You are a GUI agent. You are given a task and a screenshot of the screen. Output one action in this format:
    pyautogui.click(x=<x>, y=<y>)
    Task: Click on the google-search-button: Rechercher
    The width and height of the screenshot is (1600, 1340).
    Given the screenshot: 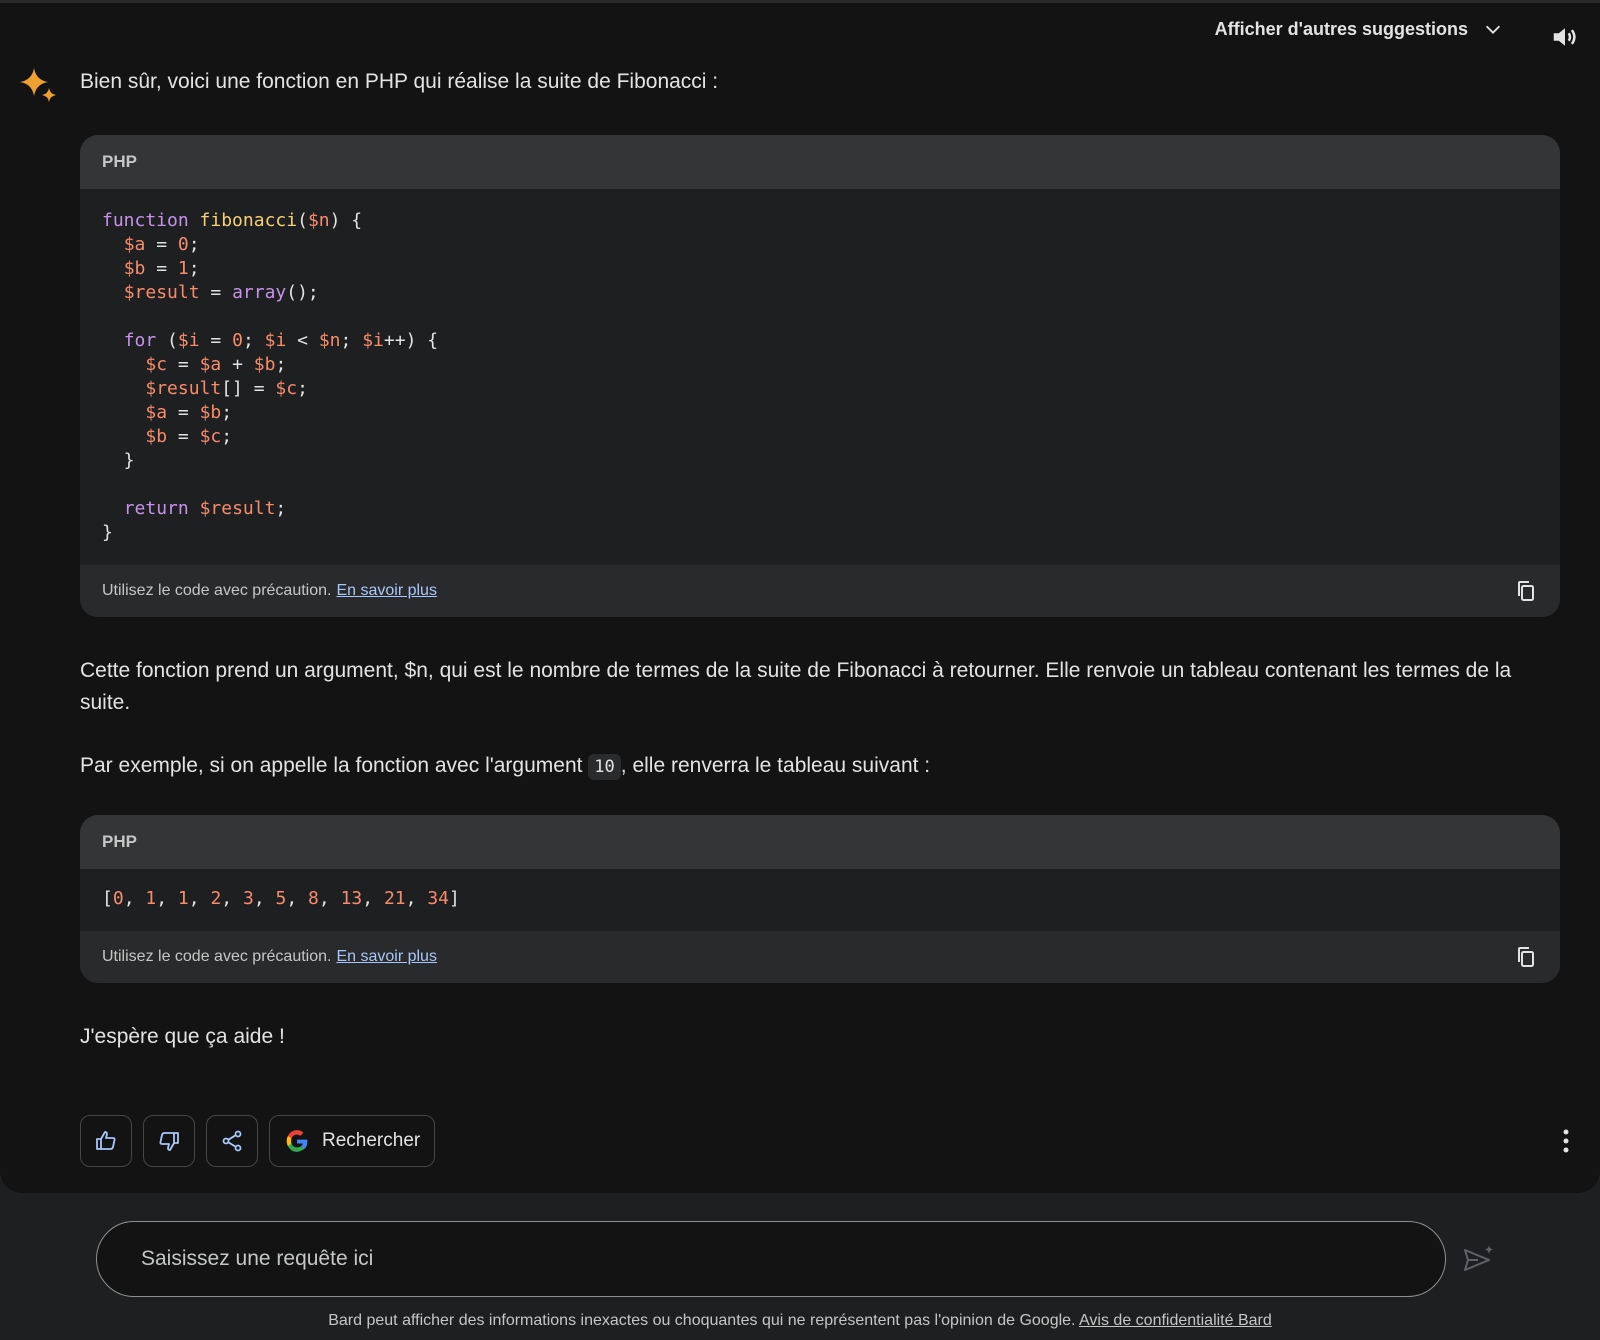 What is the action you would take?
    pyautogui.click(x=352, y=1141)
    